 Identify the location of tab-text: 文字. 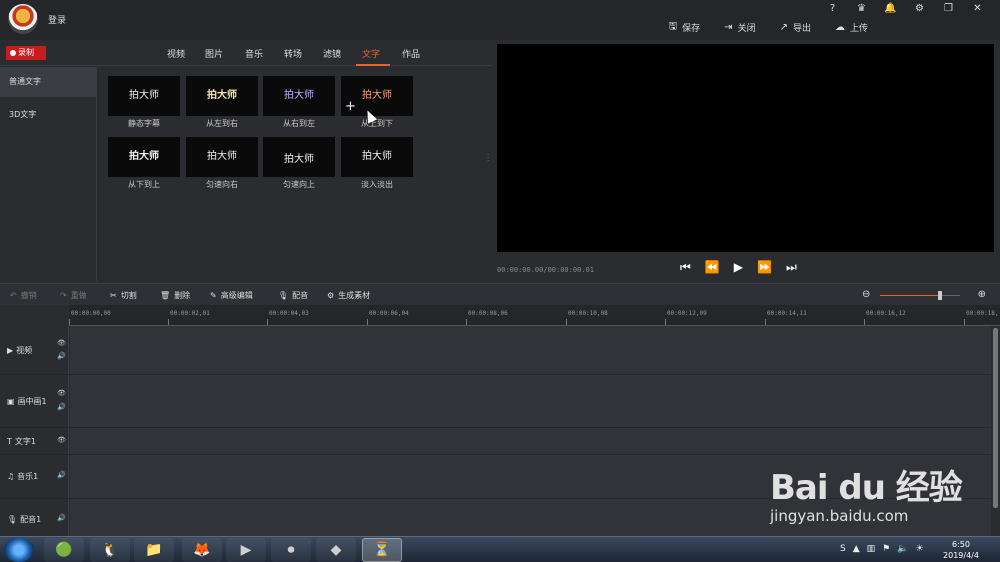
(371, 53).